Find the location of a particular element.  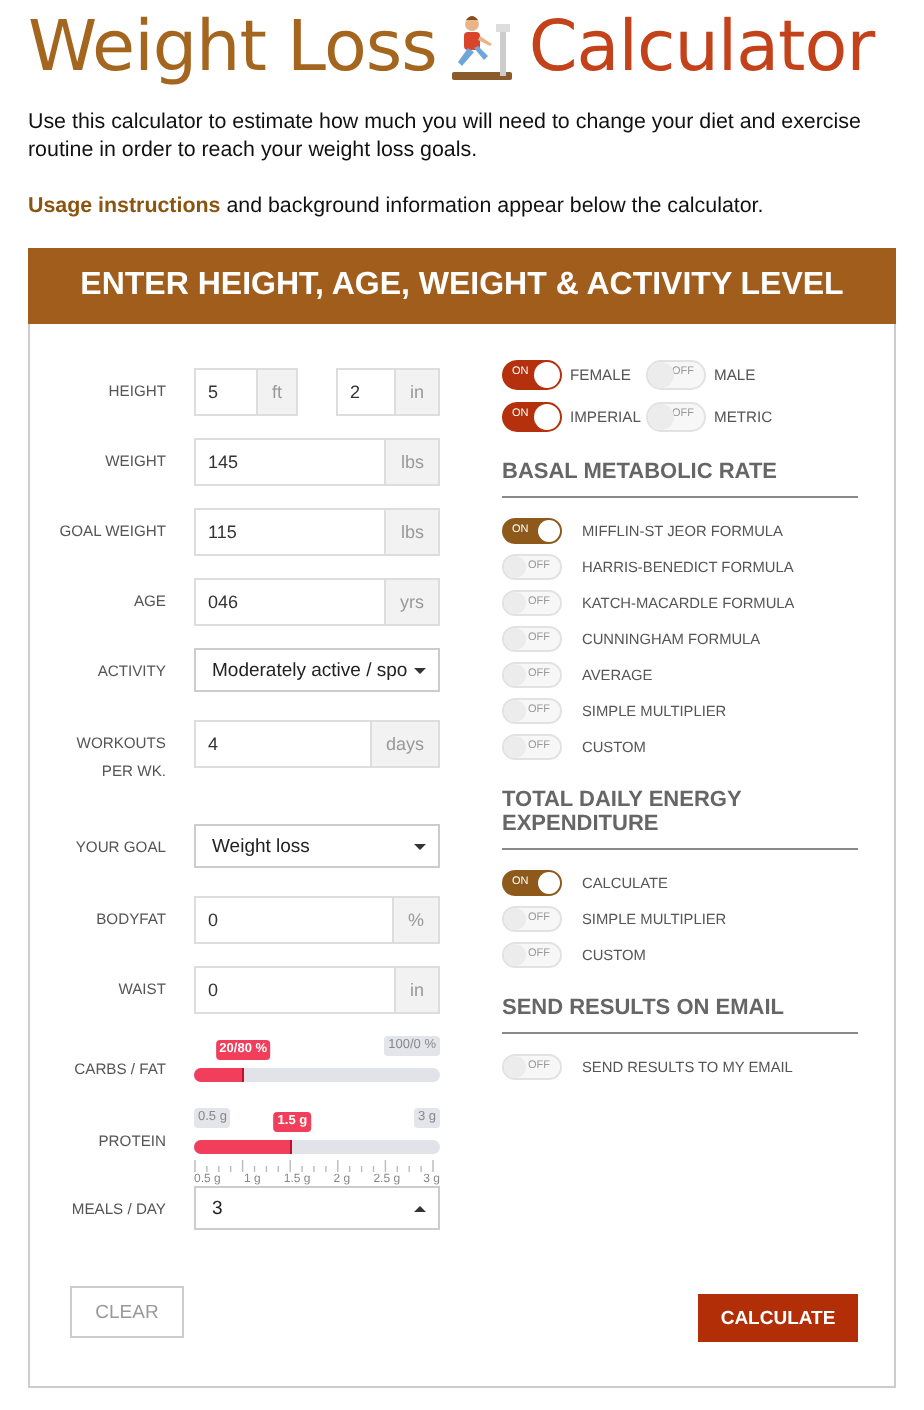

runner-treadmill-icon is located at coordinates (482, 48).